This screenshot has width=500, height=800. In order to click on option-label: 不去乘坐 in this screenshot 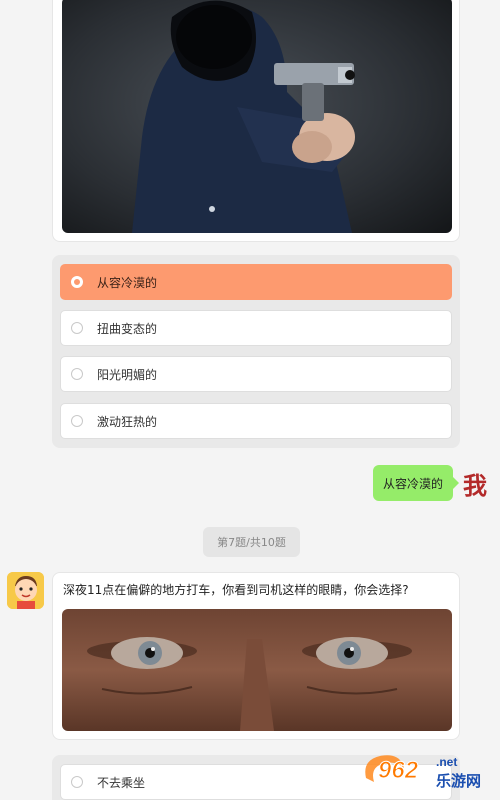, I will do `click(121, 782)`.